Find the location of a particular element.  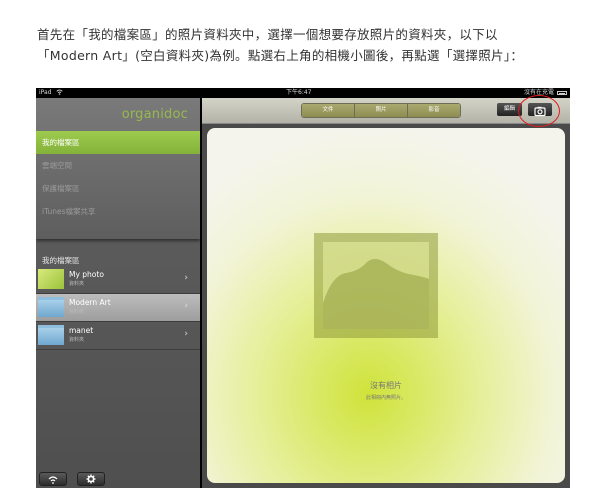

toolbar: 文件 照片 影音 編輯 is located at coordinates (386, 111).